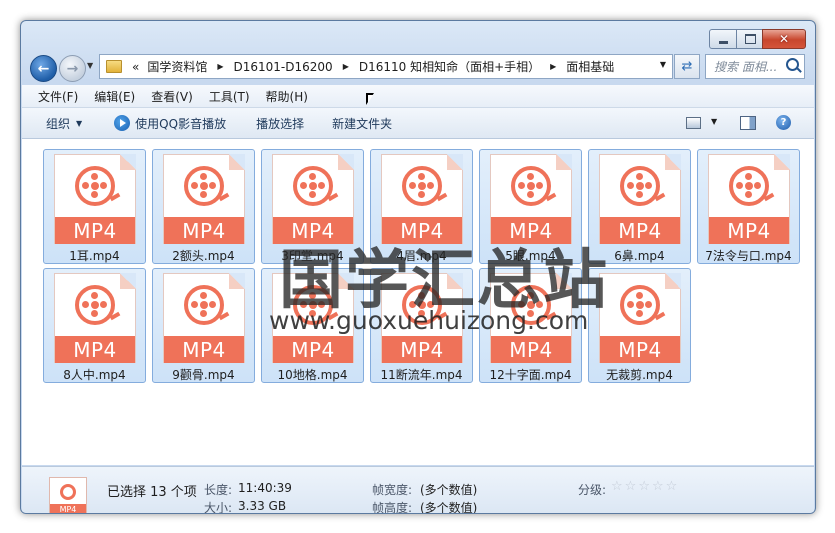 Image resolution: width=835 pixels, height=533 pixels. What do you see at coordinates (135, 67) in the screenshot?
I see `breadcrumb-overflow: «` at bounding box center [135, 67].